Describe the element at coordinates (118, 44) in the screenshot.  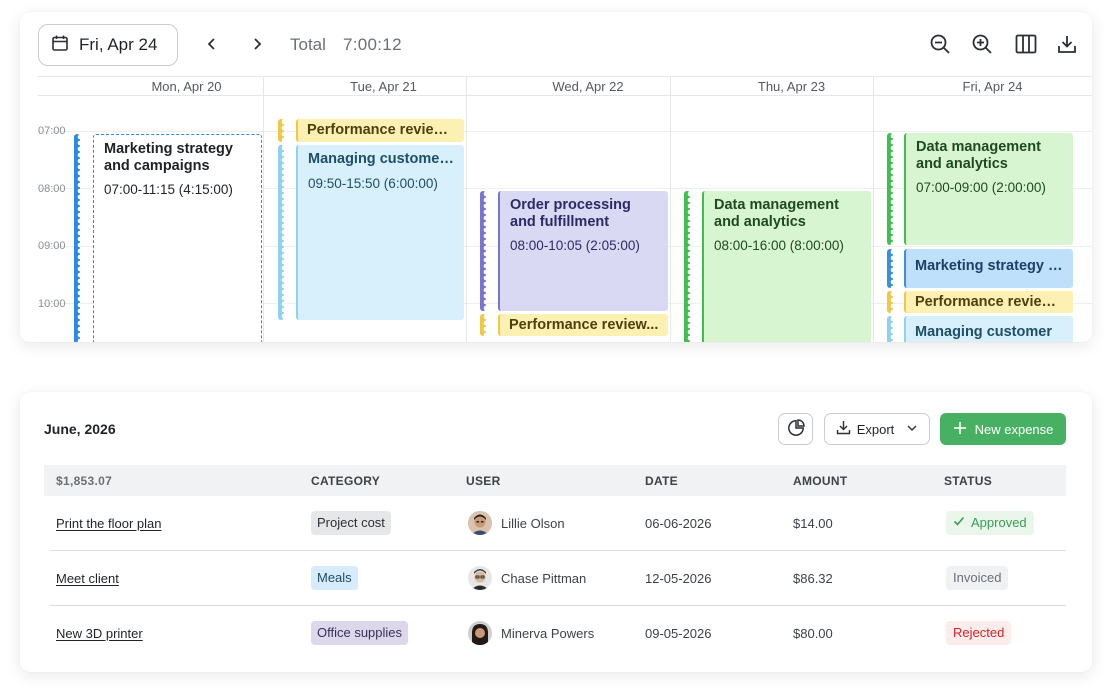
I see `current-date-label: Fri, Apr 24` at that location.